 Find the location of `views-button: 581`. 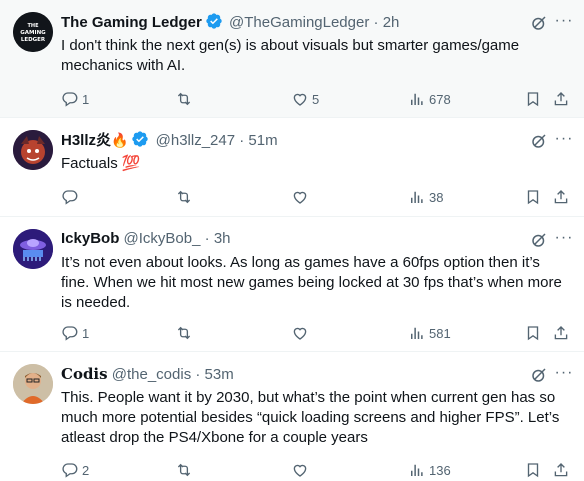

views-button: 581 is located at coordinates (429, 333).